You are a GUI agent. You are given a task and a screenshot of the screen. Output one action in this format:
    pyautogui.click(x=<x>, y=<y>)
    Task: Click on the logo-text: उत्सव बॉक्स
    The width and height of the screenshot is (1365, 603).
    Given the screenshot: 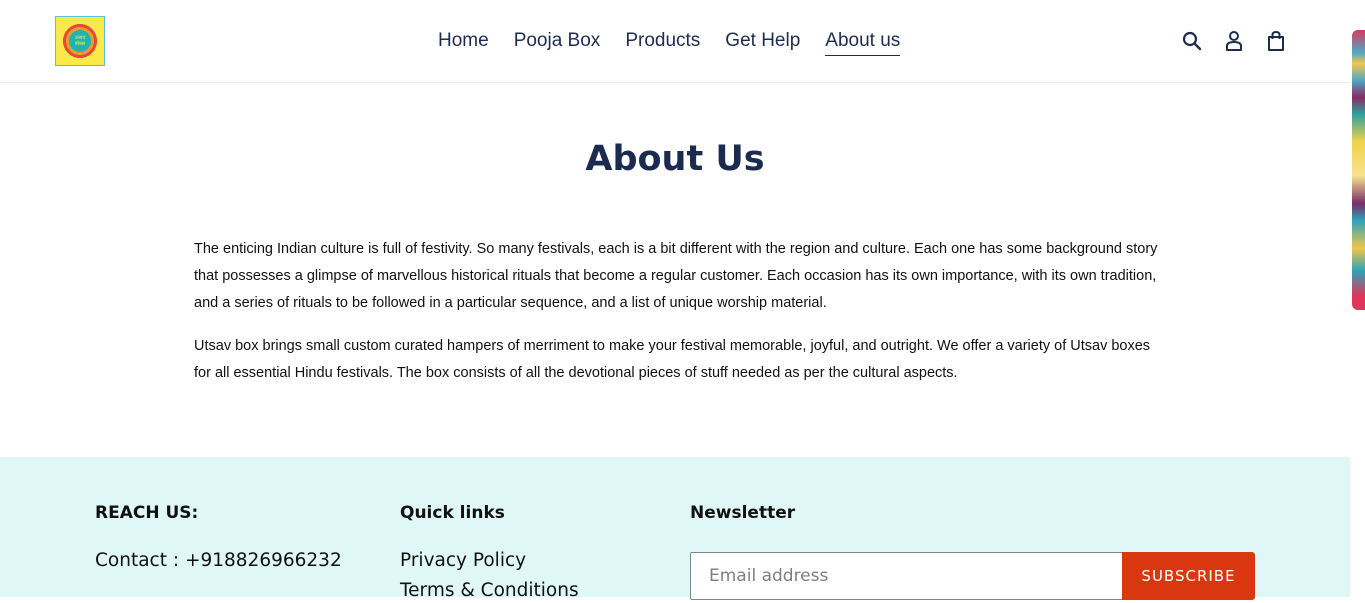 What is the action you would take?
    pyautogui.click(x=80, y=41)
    